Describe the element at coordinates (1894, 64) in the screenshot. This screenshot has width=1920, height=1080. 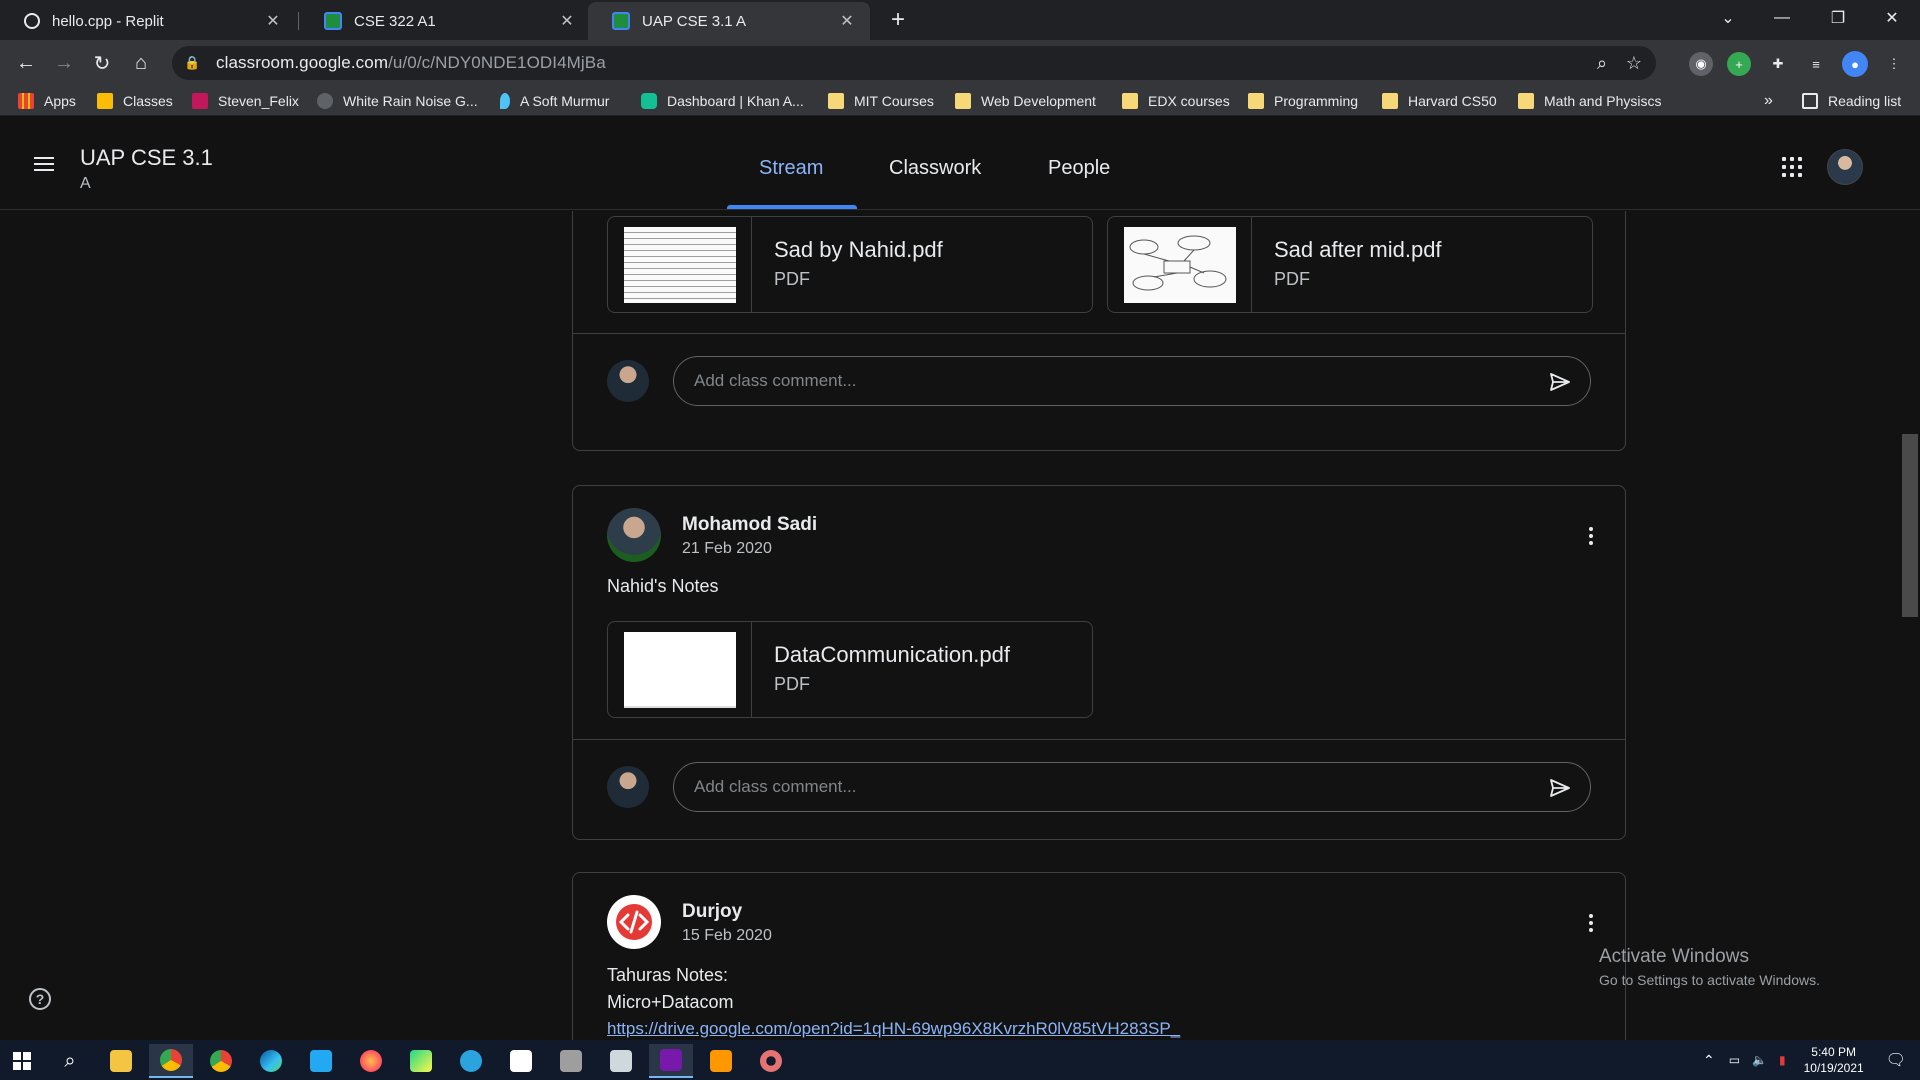
I see `chrome-menu-icon: ⋮` at that location.